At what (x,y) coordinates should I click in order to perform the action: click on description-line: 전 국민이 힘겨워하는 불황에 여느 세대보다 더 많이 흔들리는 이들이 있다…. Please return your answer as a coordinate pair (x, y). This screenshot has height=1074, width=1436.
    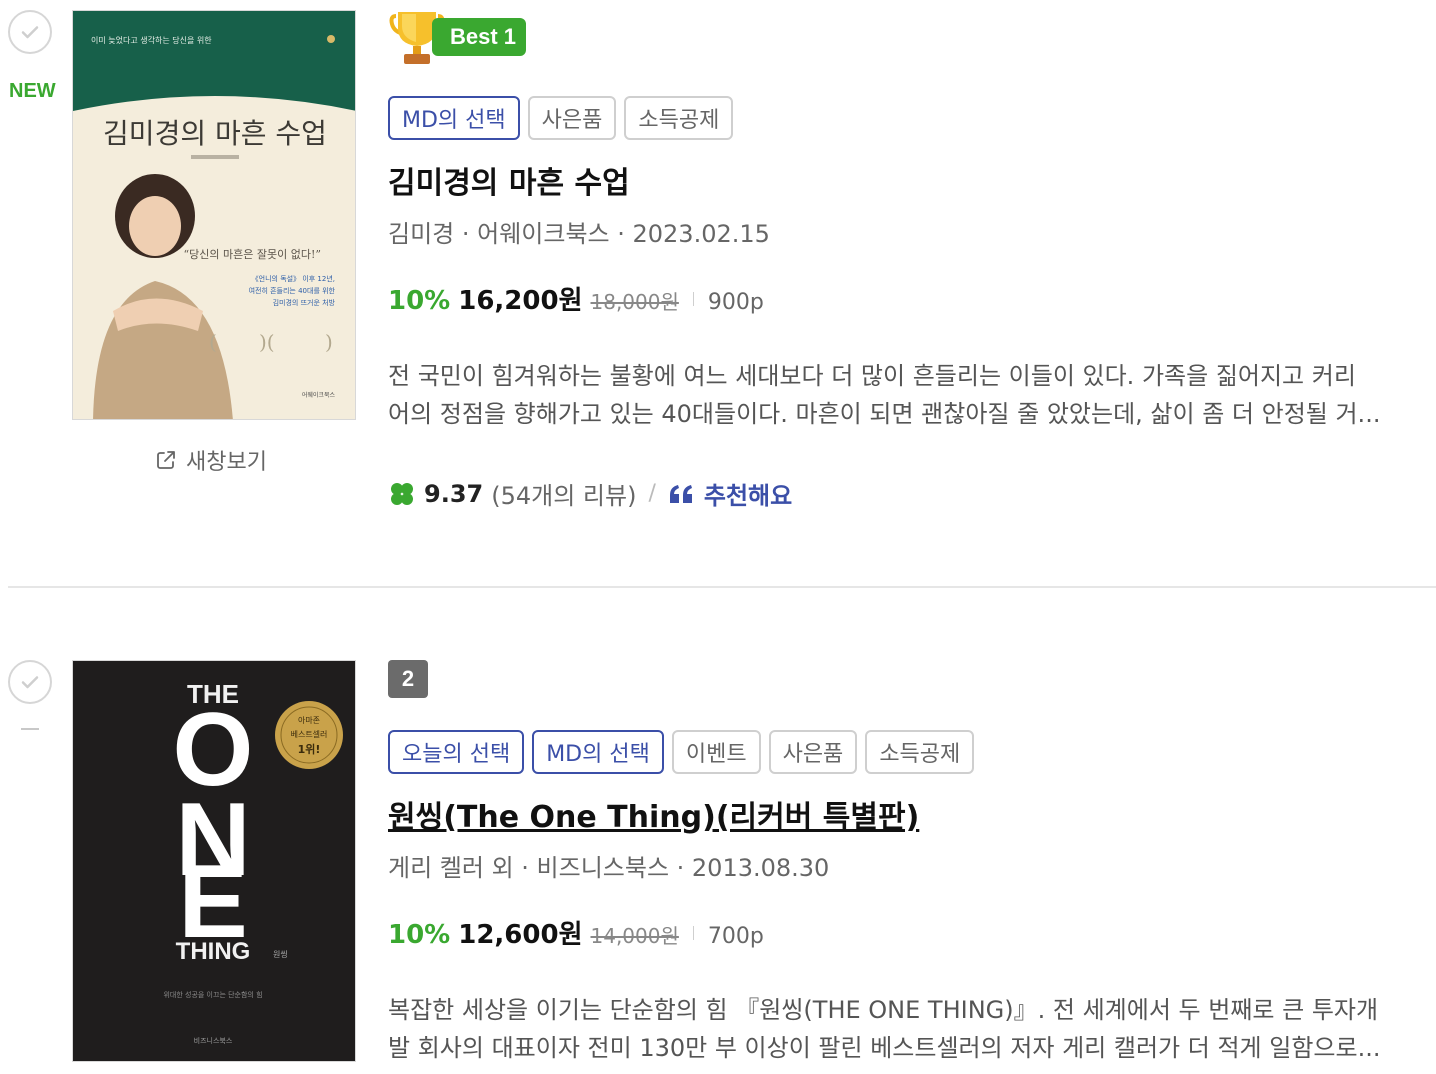
    Looking at the image, I should click on (872, 376).